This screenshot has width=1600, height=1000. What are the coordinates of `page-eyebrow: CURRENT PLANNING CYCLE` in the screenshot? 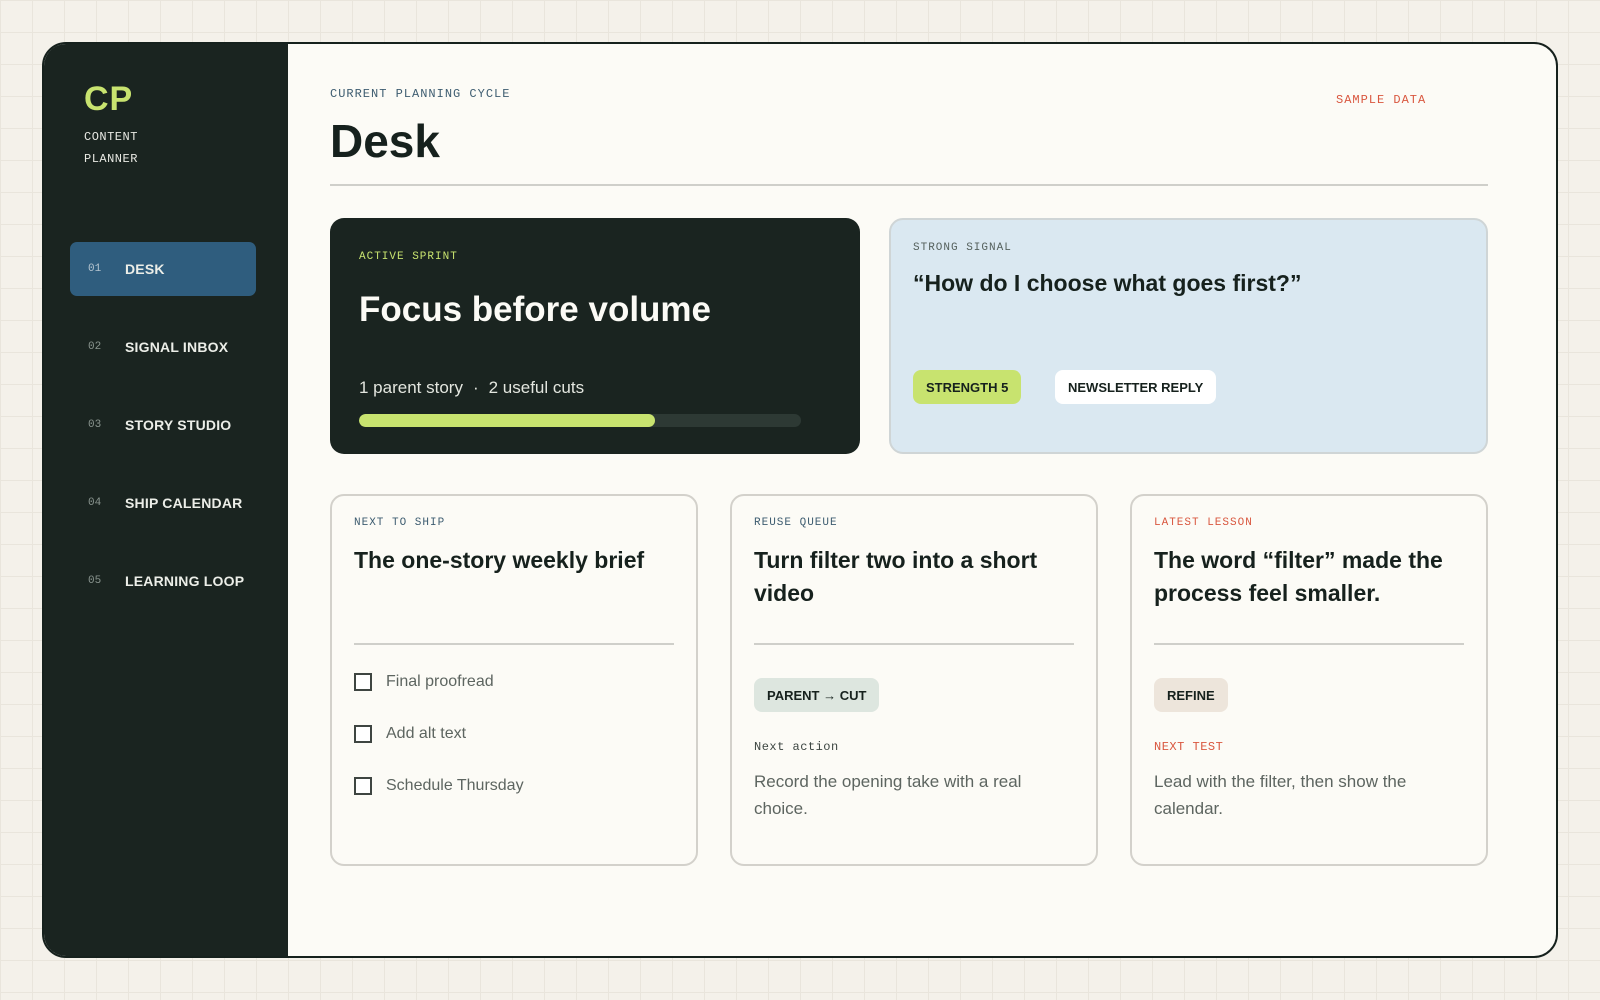 It's located at (420, 94).